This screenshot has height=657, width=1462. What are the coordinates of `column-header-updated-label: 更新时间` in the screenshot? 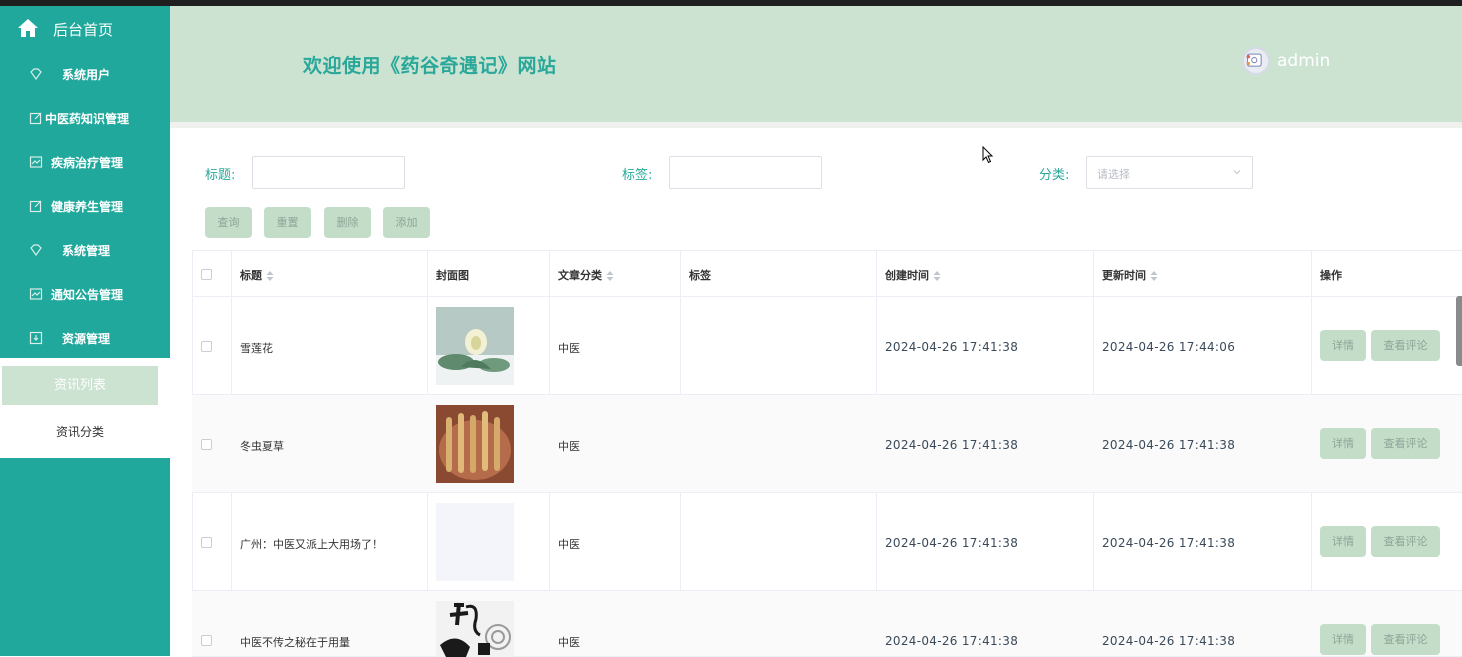 It's located at (1124, 275).